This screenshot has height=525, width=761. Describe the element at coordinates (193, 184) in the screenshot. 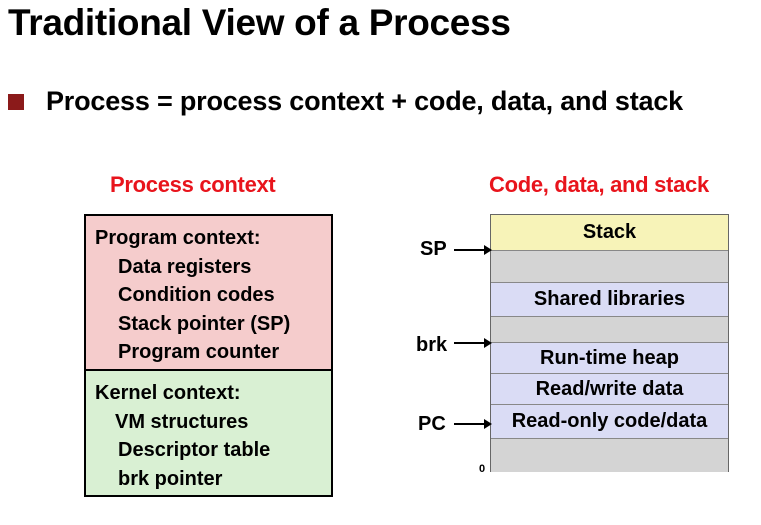

I see `process-context-heading: Process context` at that location.